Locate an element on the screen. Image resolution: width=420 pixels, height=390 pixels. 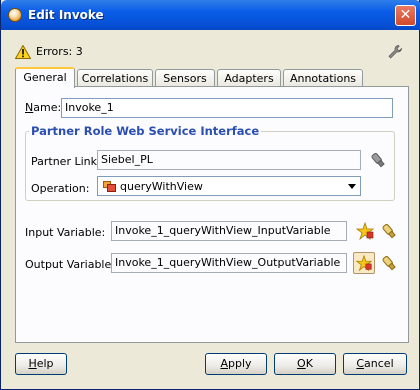
window-title: Edit Invoke is located at coordinates (66, 15).